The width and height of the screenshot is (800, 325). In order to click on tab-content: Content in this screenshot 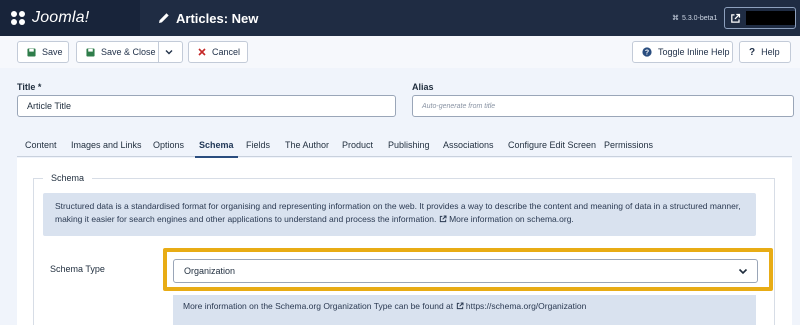, I will do `click(41, 145)`.